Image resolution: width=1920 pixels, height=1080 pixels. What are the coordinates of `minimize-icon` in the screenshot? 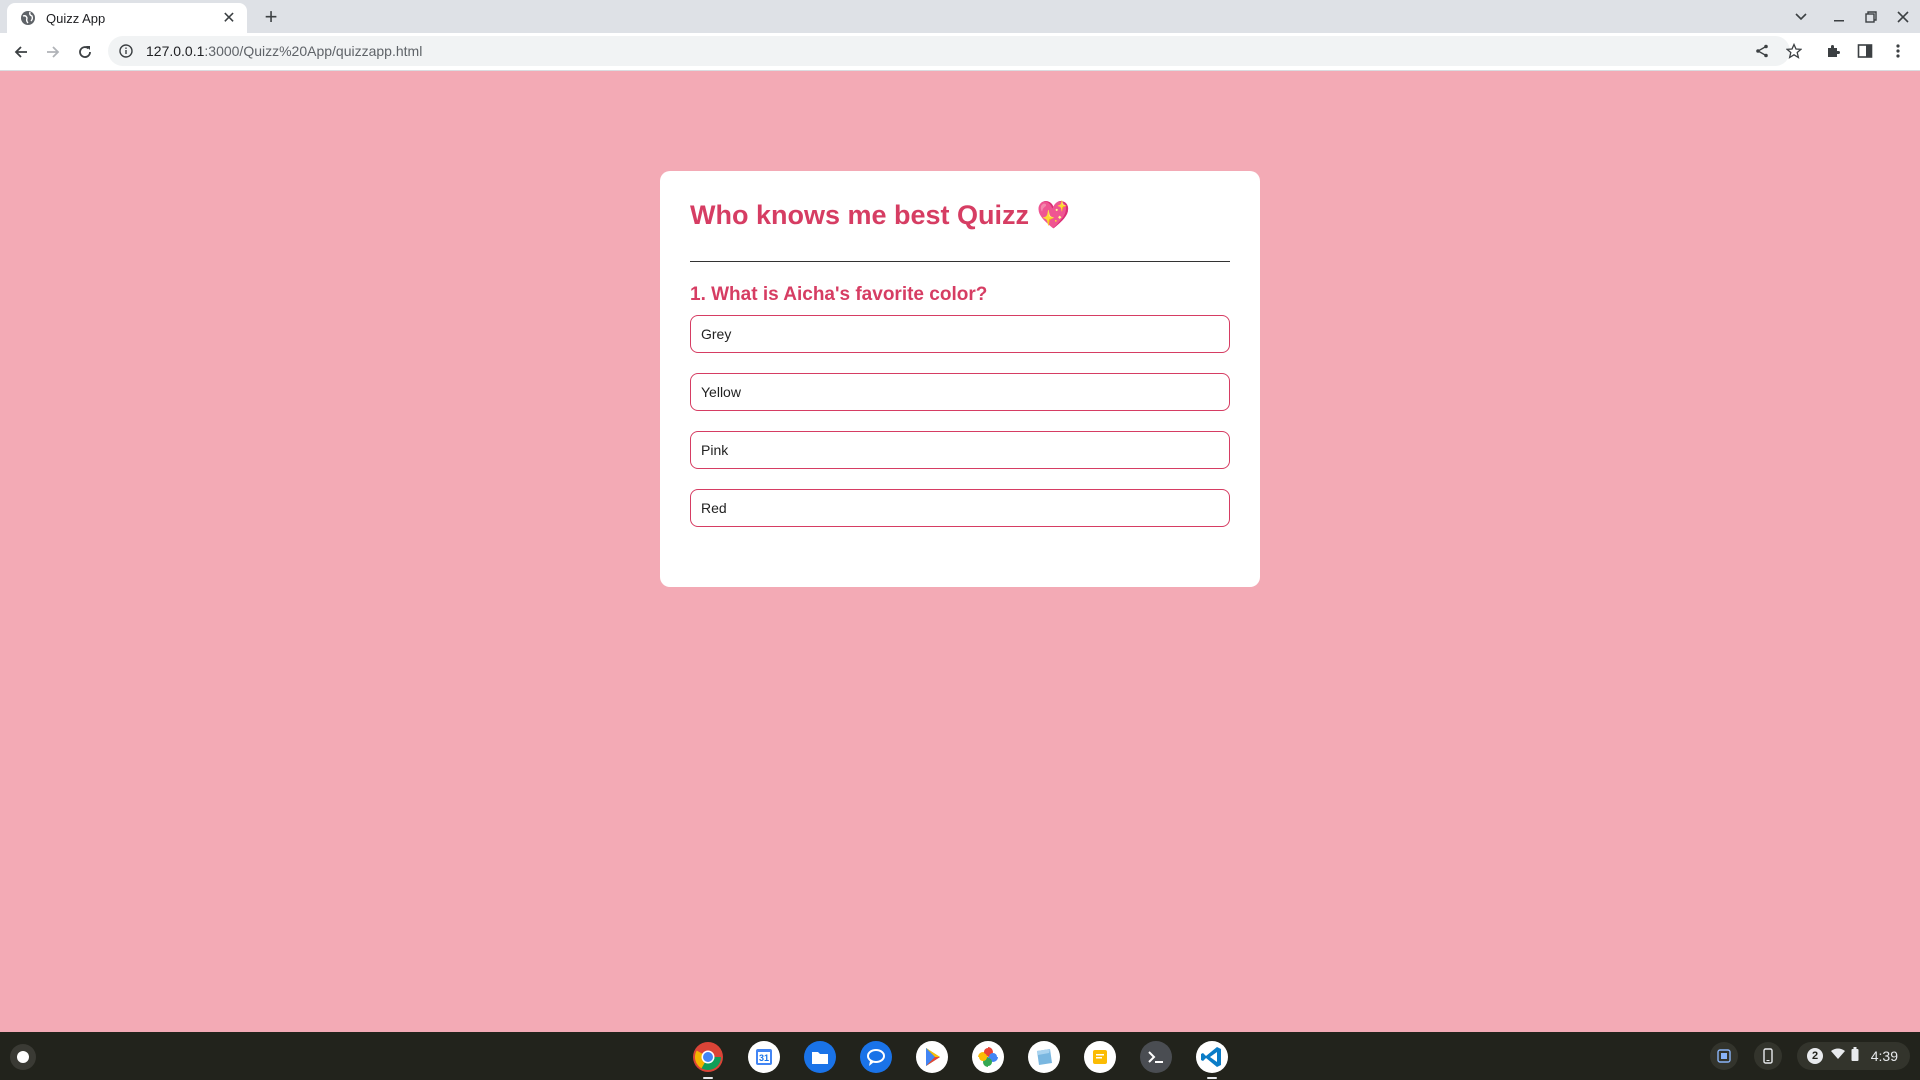 It's located at (1839, 17).